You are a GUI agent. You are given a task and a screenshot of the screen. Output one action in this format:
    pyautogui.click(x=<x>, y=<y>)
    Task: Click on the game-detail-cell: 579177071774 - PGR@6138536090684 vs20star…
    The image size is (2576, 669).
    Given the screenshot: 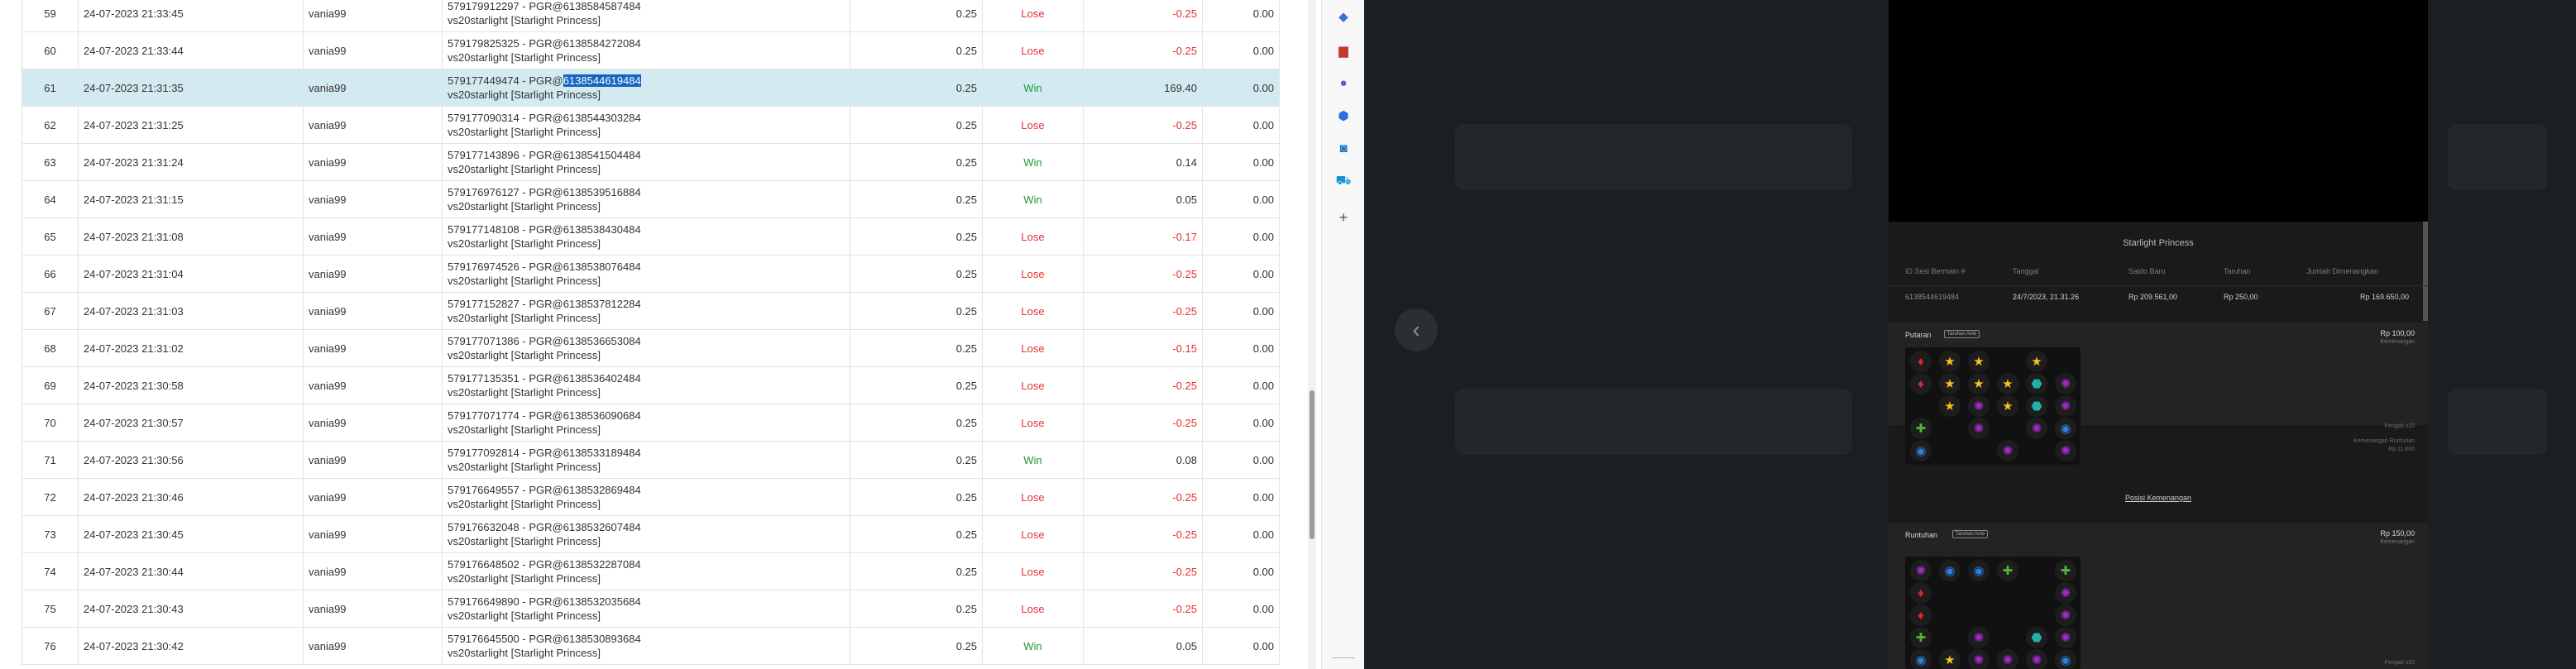 What is the action you would take?
    pyautogui.click(x=646, y=423)
    